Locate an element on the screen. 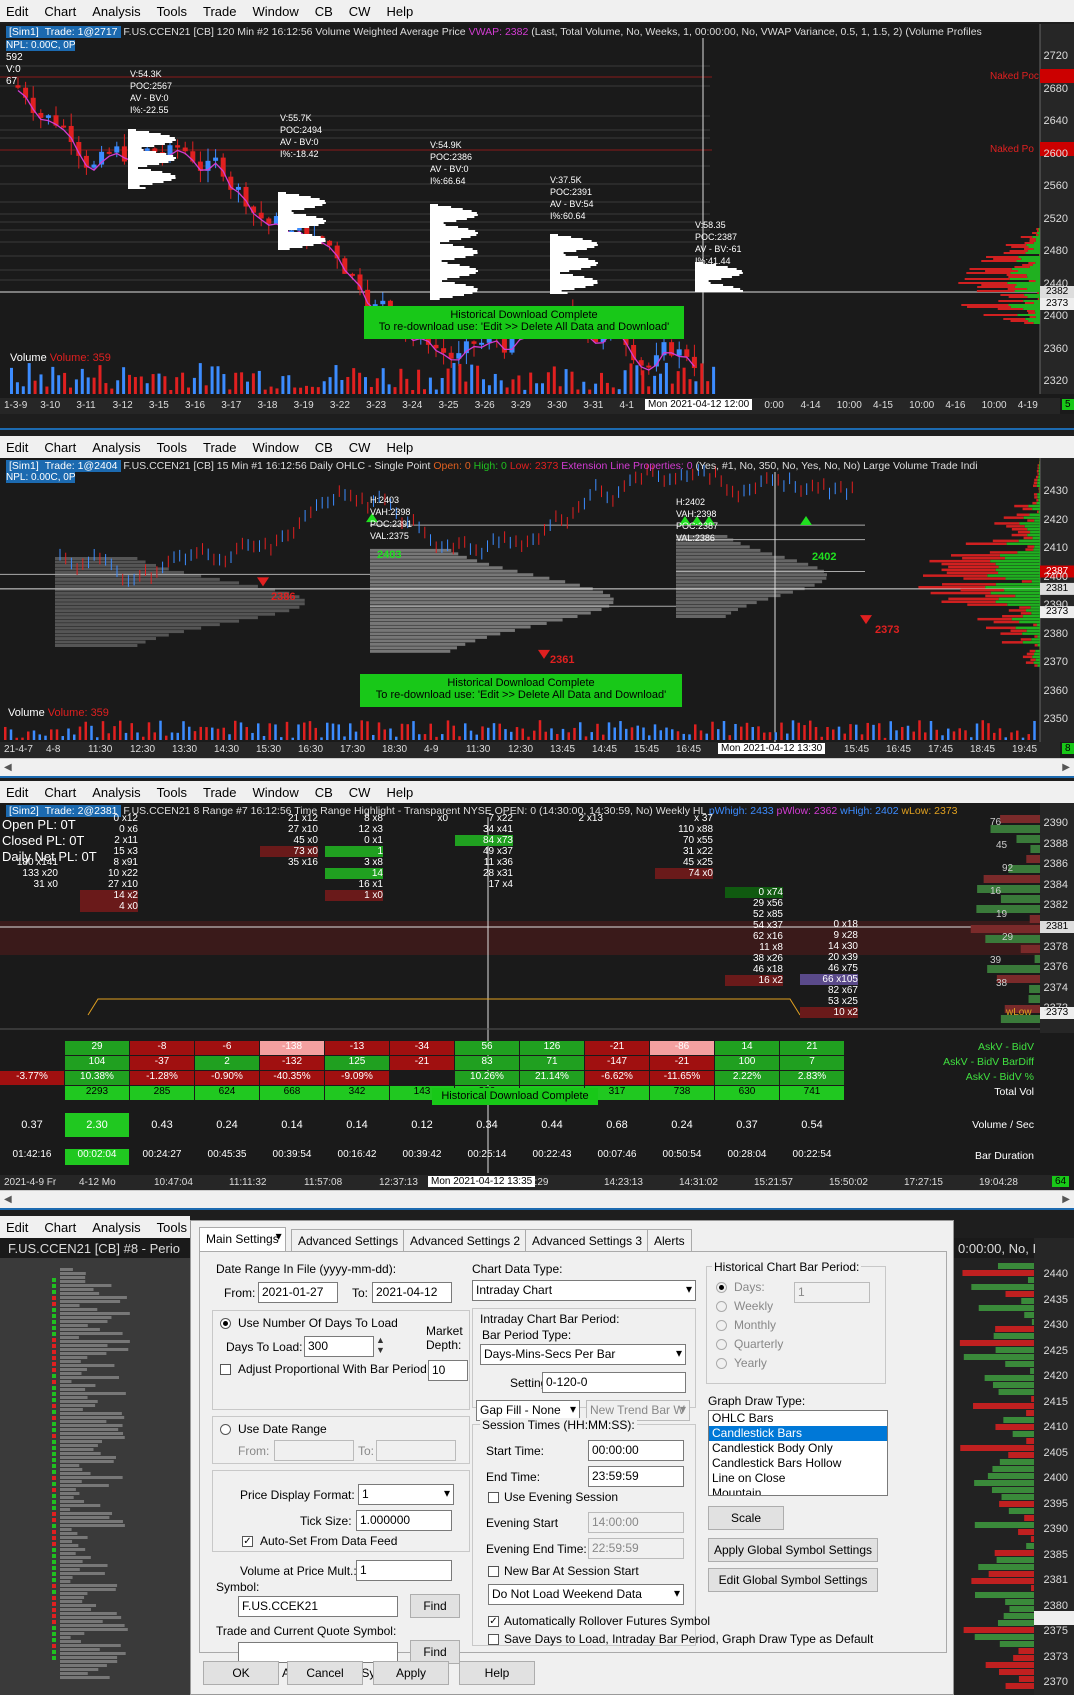 The width and height of the screenshot is (1074, 1695). tab-advanced-settings: Advanced Settings is located at coordinates (348, 1240).